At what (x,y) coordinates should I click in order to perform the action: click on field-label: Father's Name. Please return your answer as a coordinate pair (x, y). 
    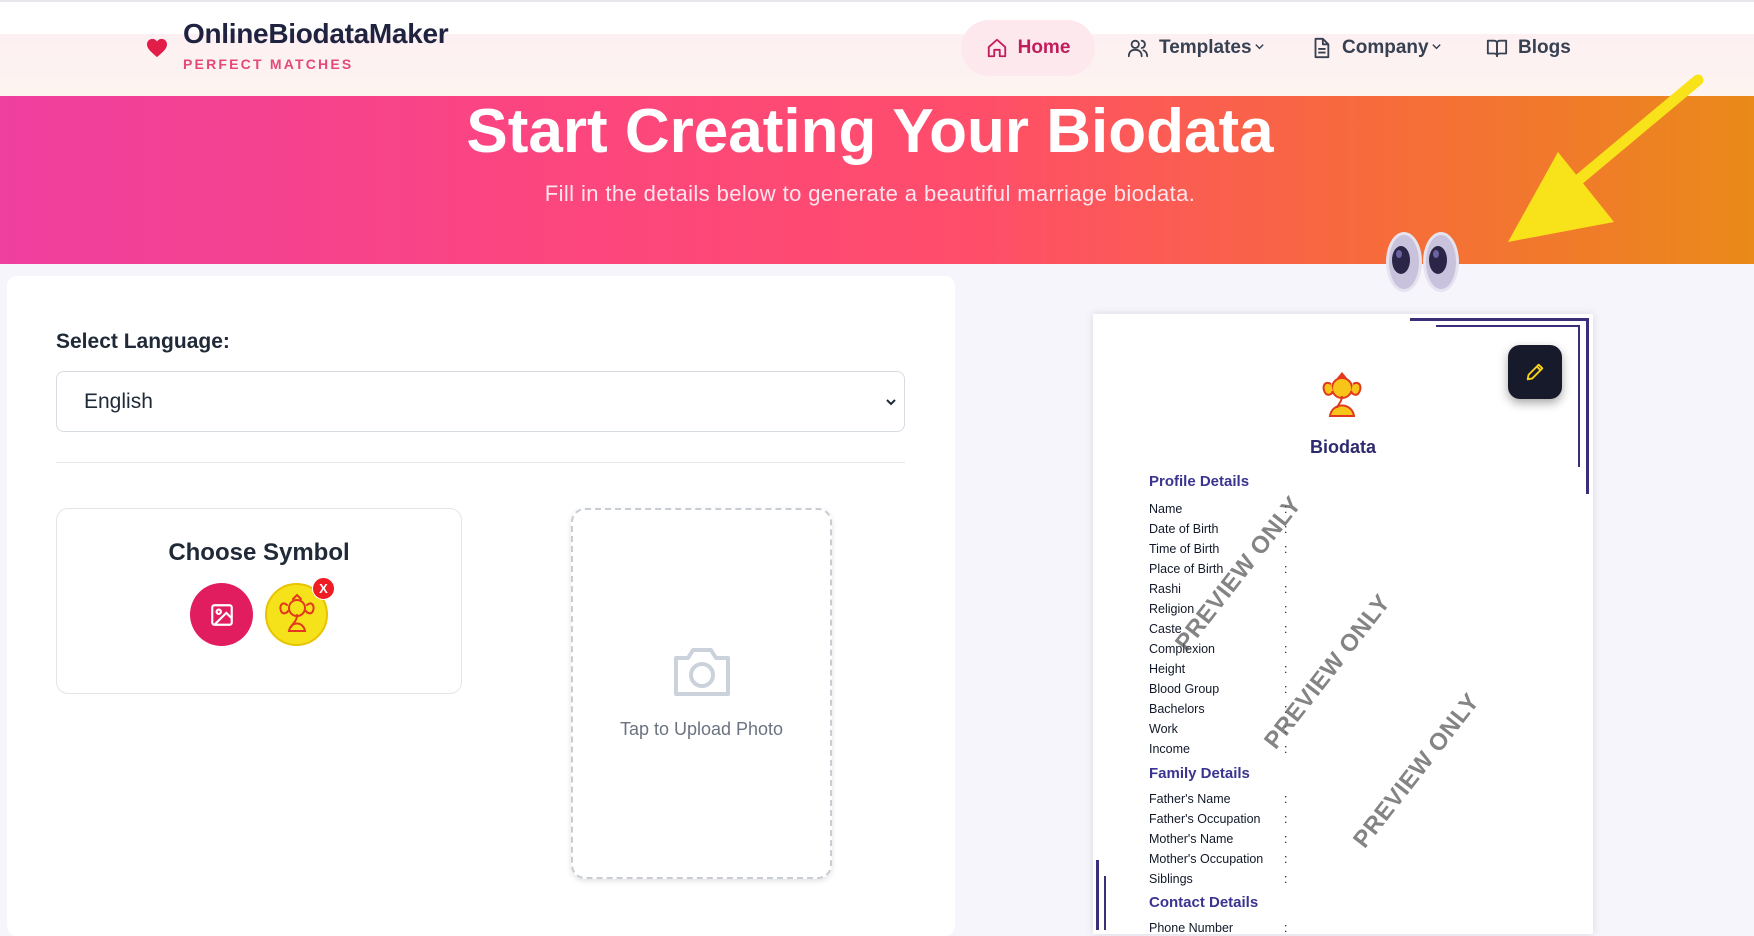
    Looking at the image, I should click on (1190, 799).